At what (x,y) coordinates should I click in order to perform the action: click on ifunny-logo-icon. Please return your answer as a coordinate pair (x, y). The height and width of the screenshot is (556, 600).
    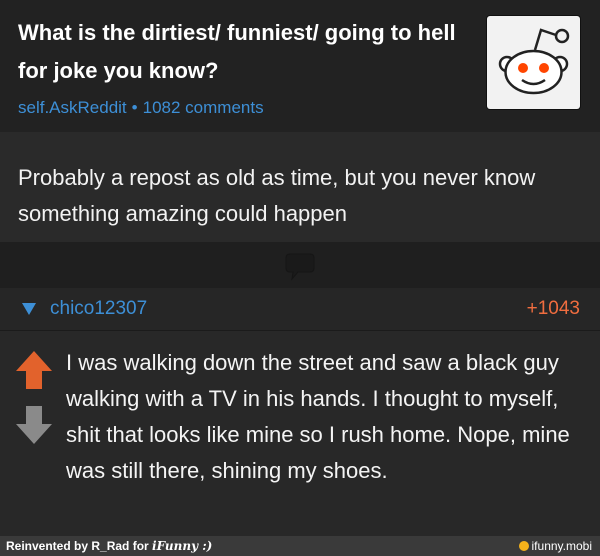
    Looking at the image, I should click on (523, 546).